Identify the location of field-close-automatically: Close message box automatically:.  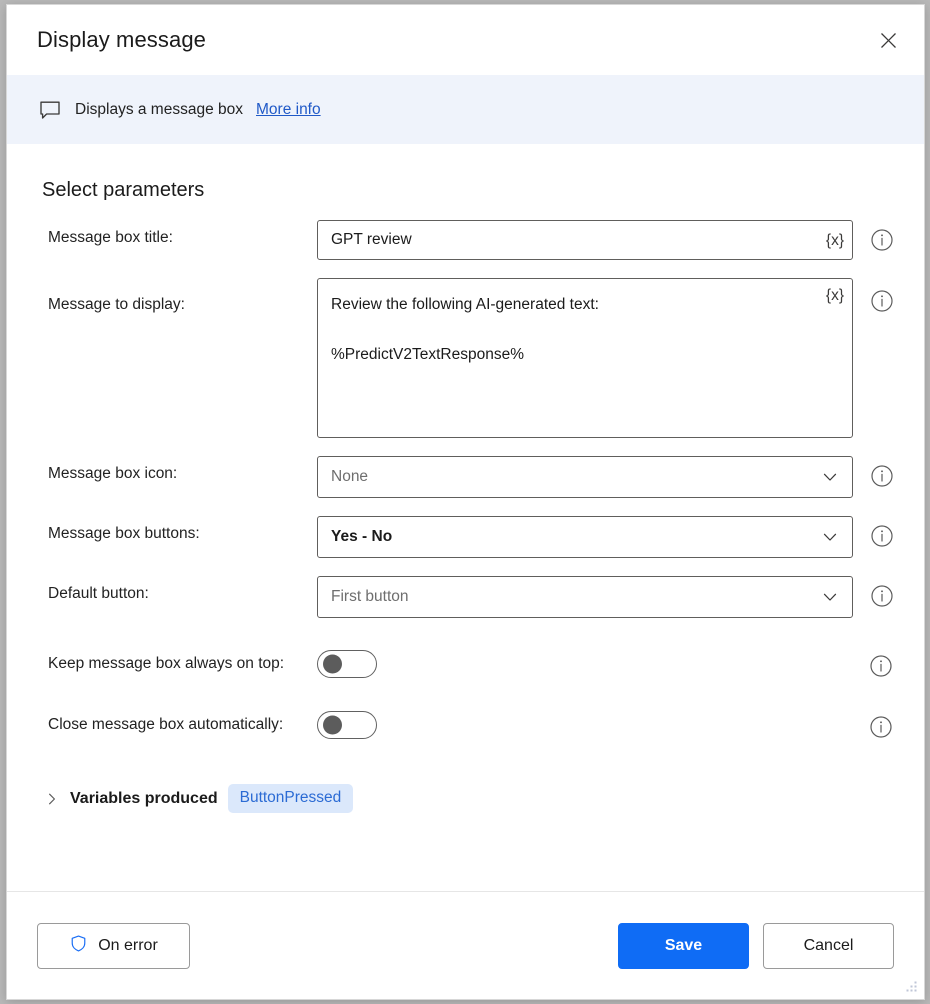
(465, 724).